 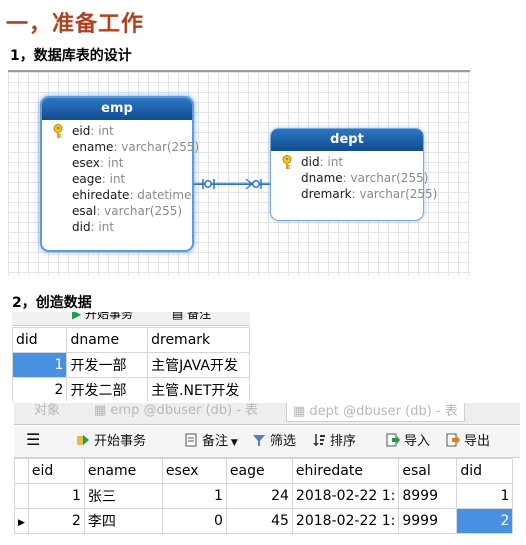 What do you see at coordinates (198, 365) in the screenshot?
I see `table-cell: 主管JAVA开发` at bounding box center [198, 365].